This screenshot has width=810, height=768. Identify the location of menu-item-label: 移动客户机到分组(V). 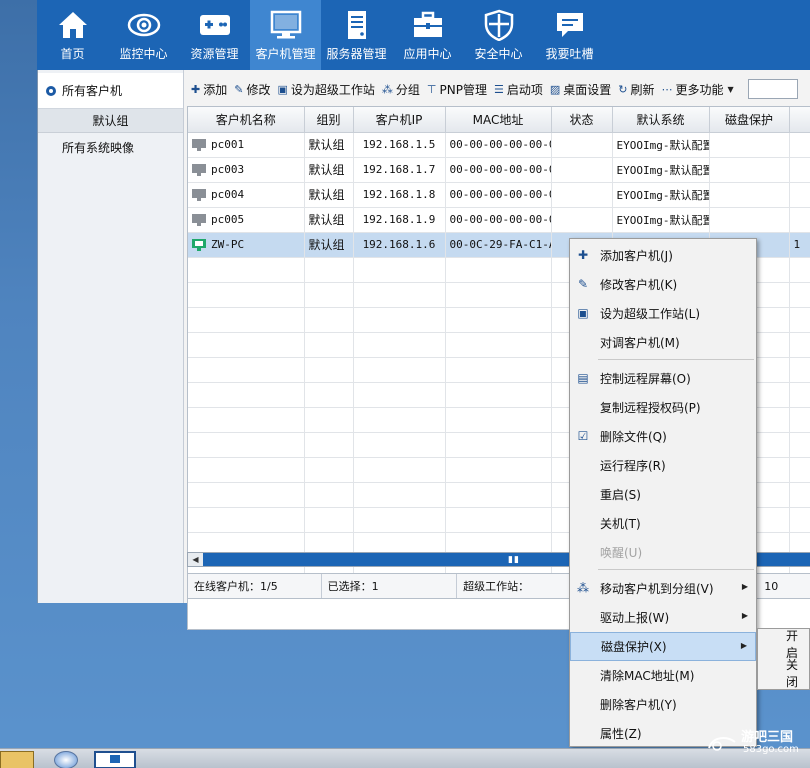
(657, 589).